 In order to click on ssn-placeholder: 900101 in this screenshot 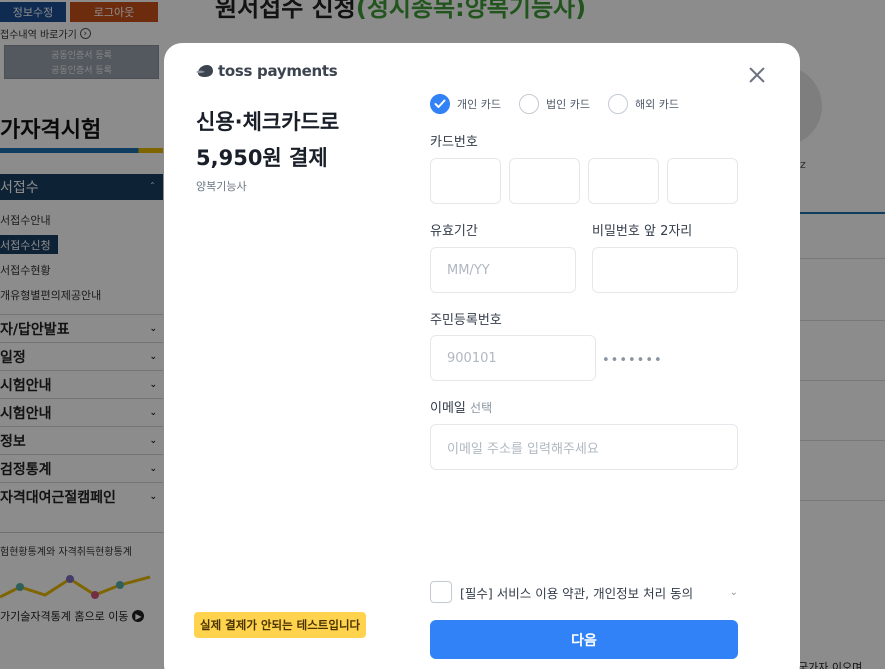, I will do `click(472, 358)`.